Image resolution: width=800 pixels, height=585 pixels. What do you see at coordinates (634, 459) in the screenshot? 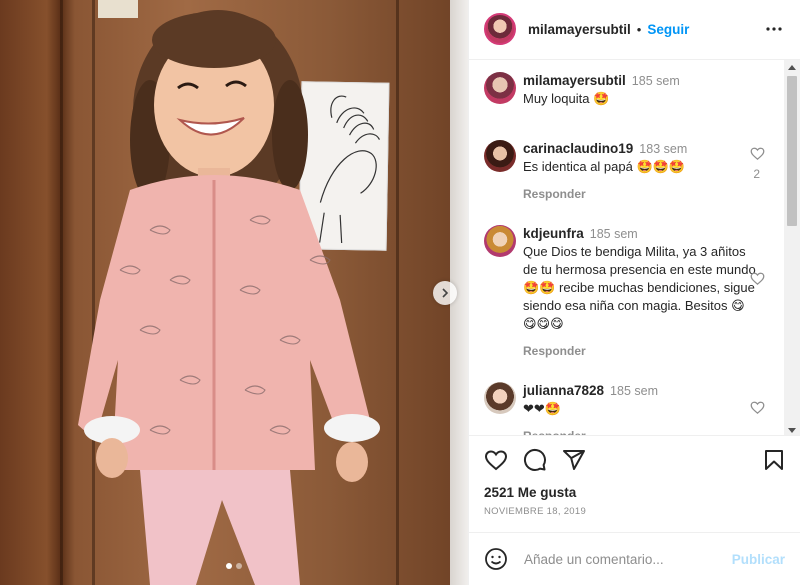
I see `post-actions` at bounding box center [634, 459].